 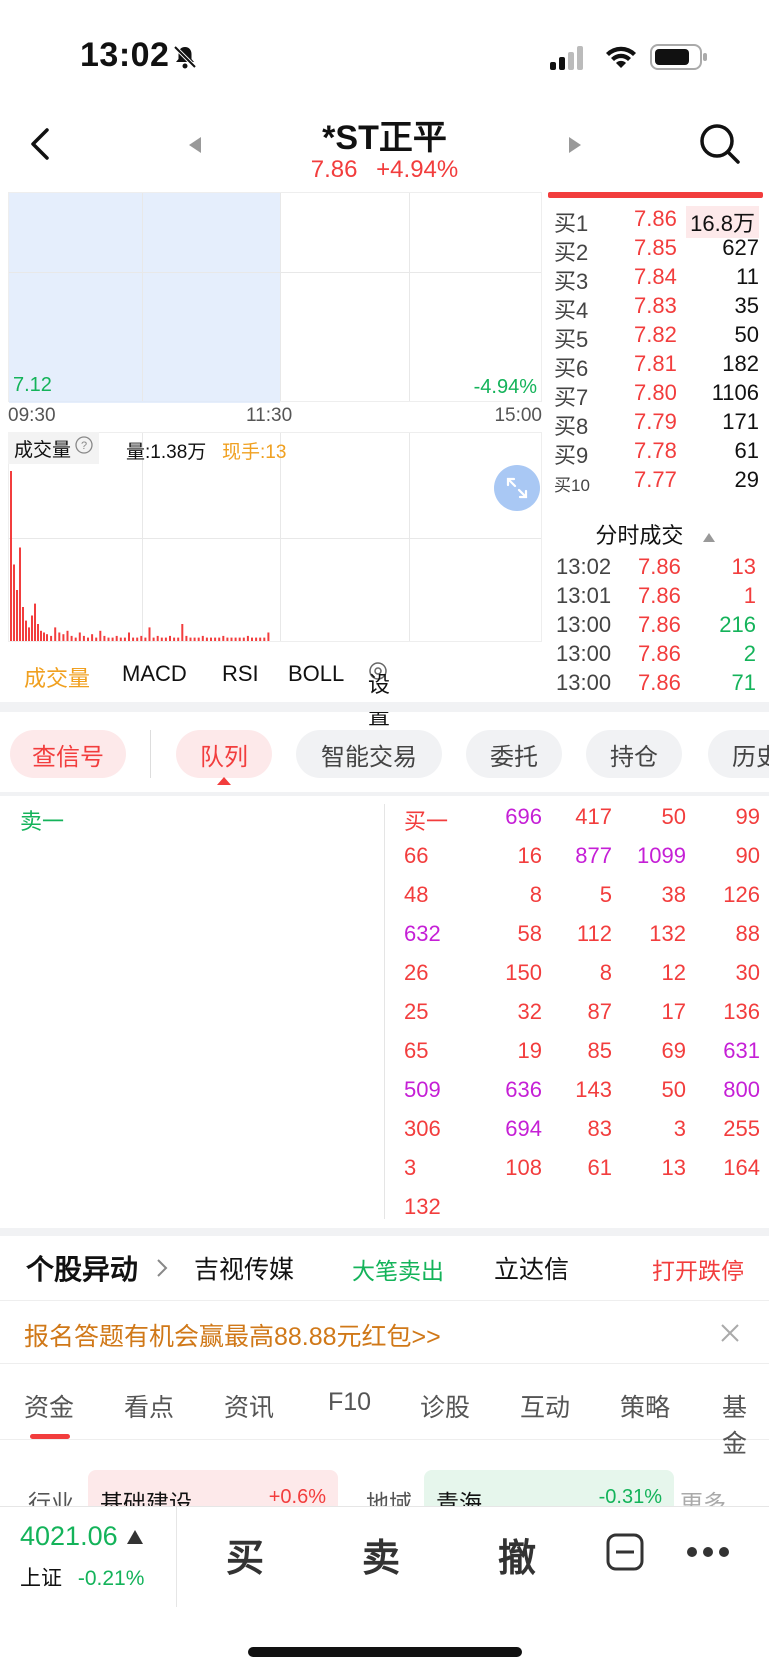 I want to click on expand-chart-button, so click(x=517, y=488).